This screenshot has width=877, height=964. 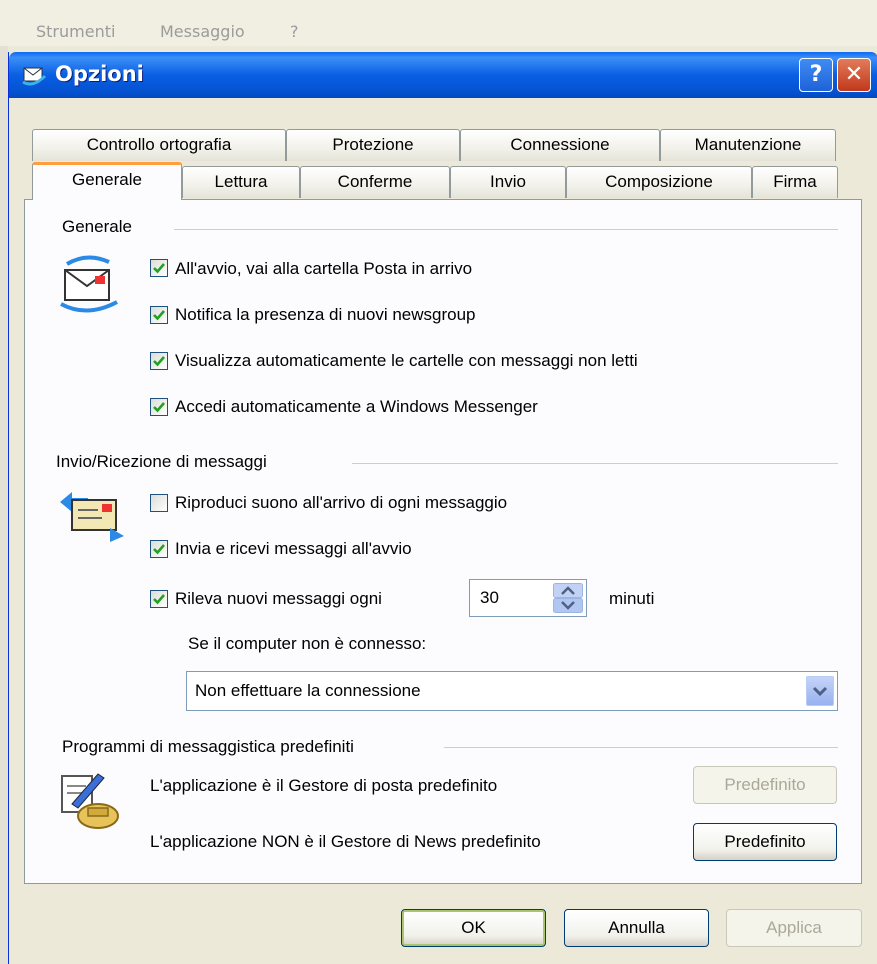 I want to click on tab-composizione: Composizione, so click(x=659, y=182).